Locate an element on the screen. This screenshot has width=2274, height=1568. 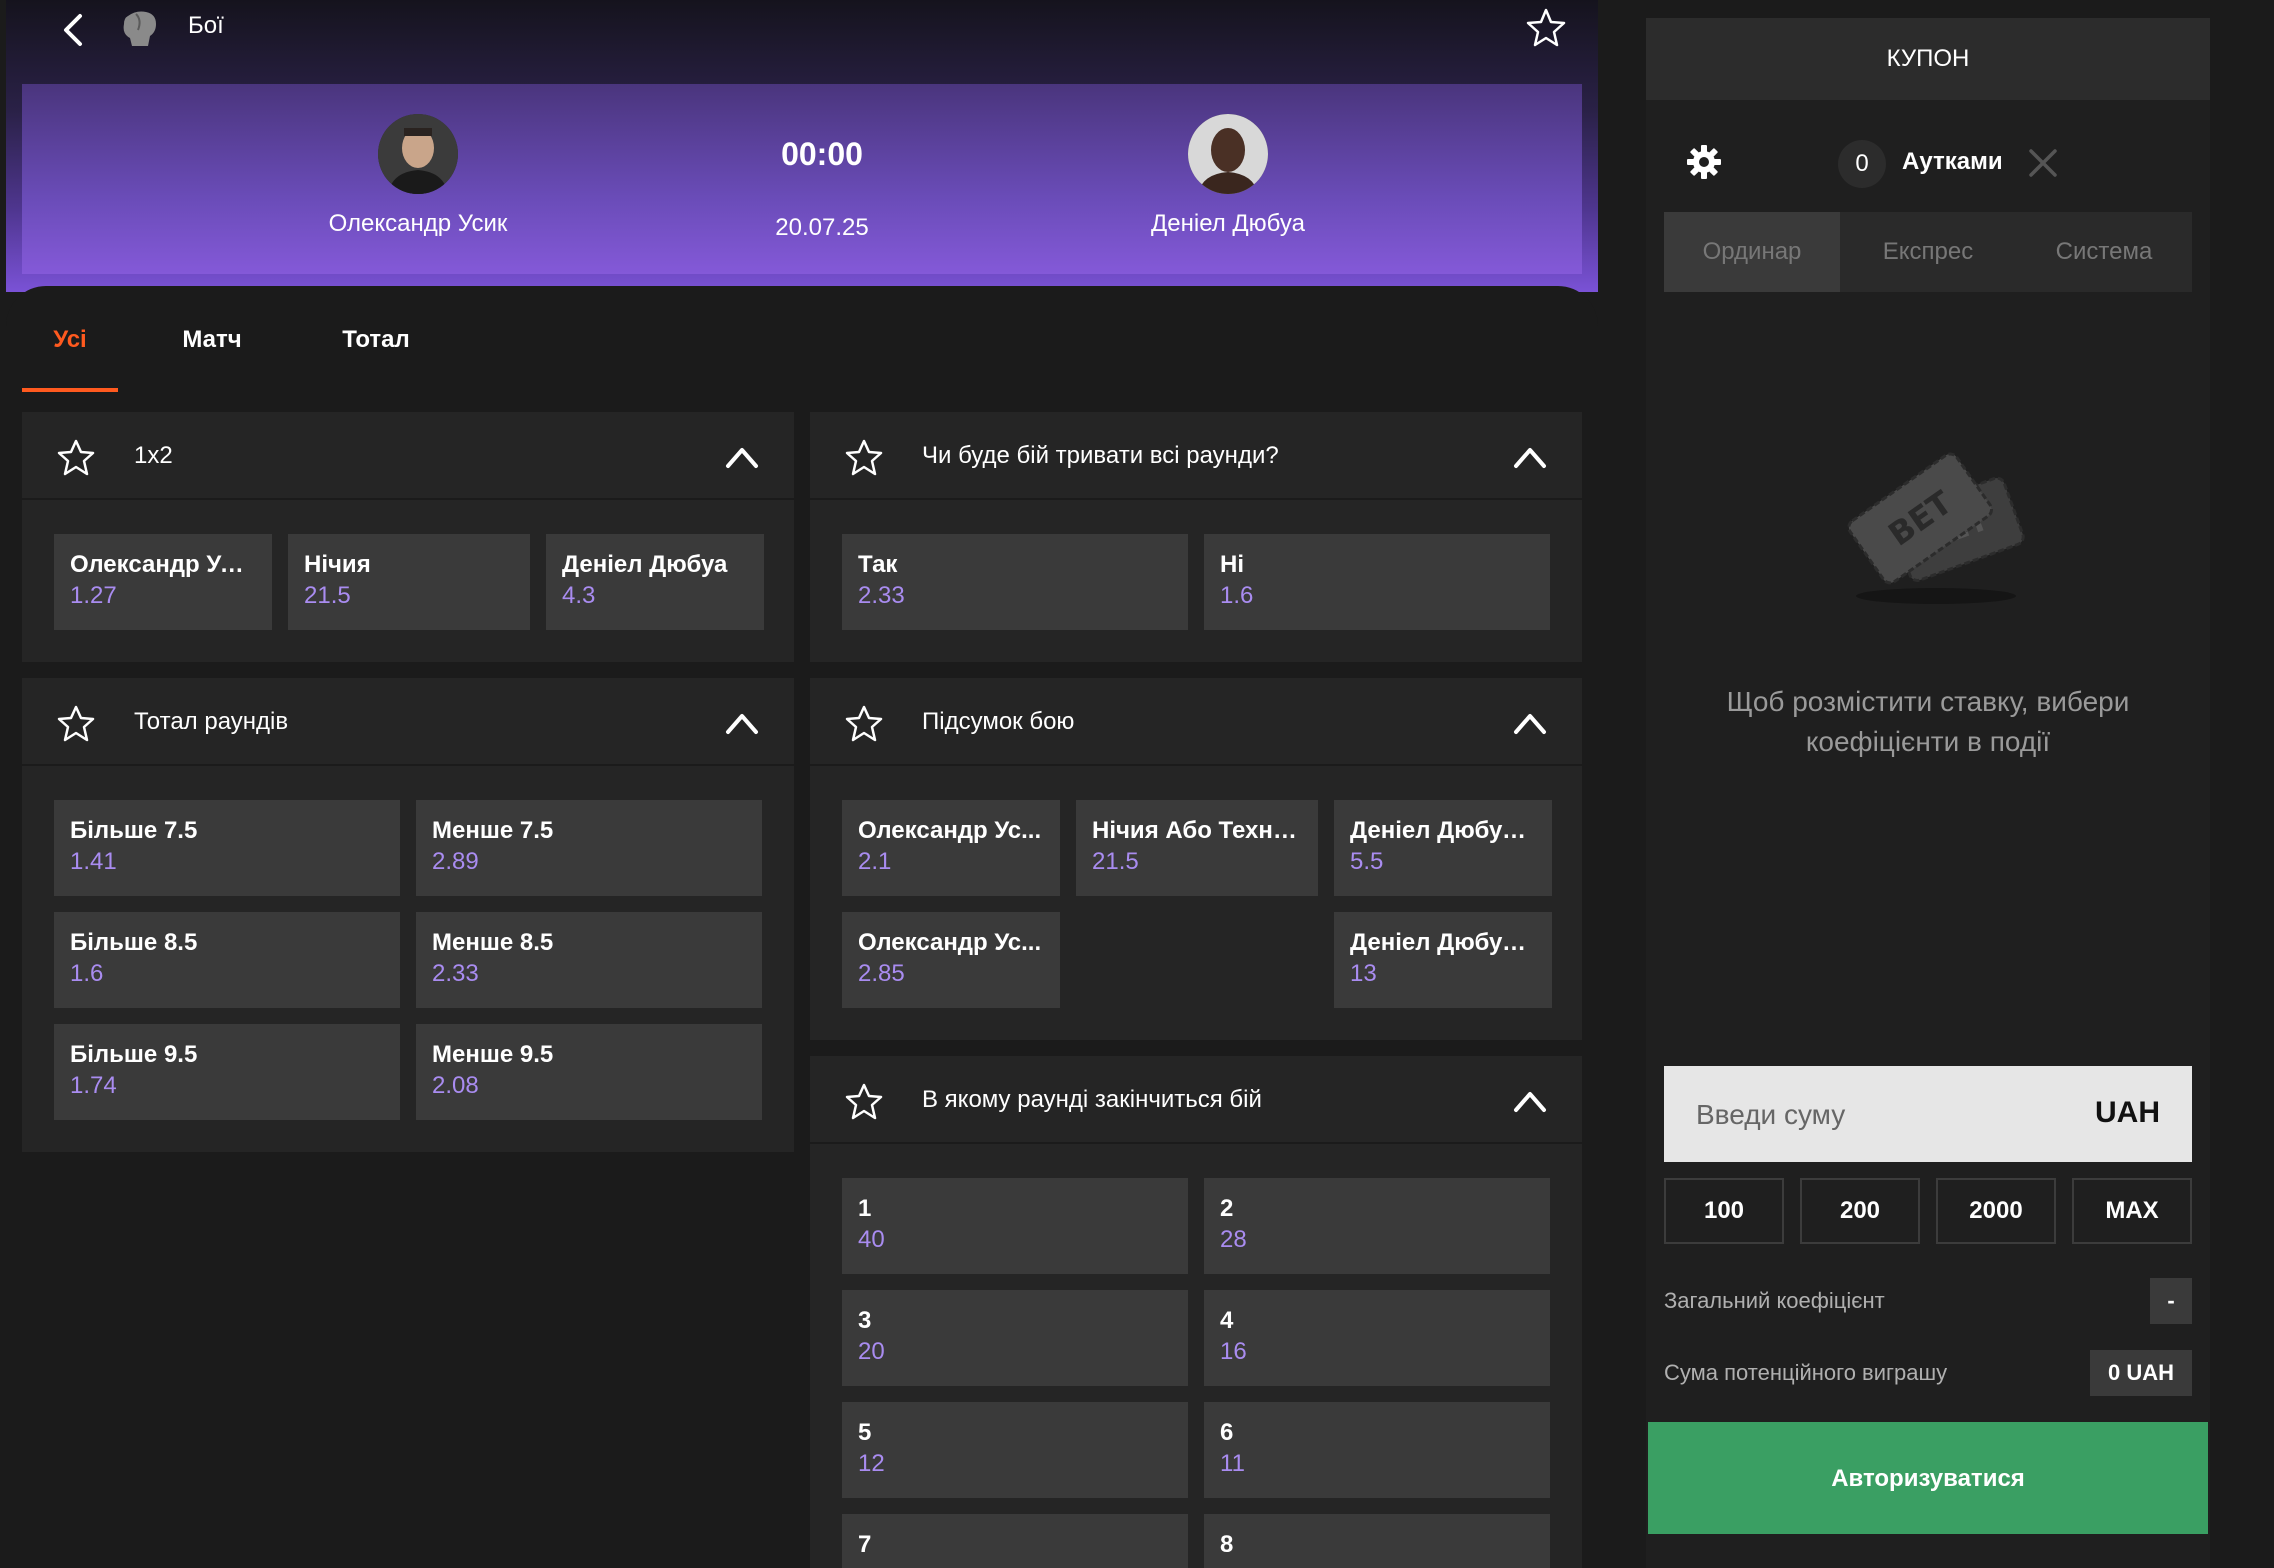
odd-button: 8 is located at coordinates (1377, 1541).